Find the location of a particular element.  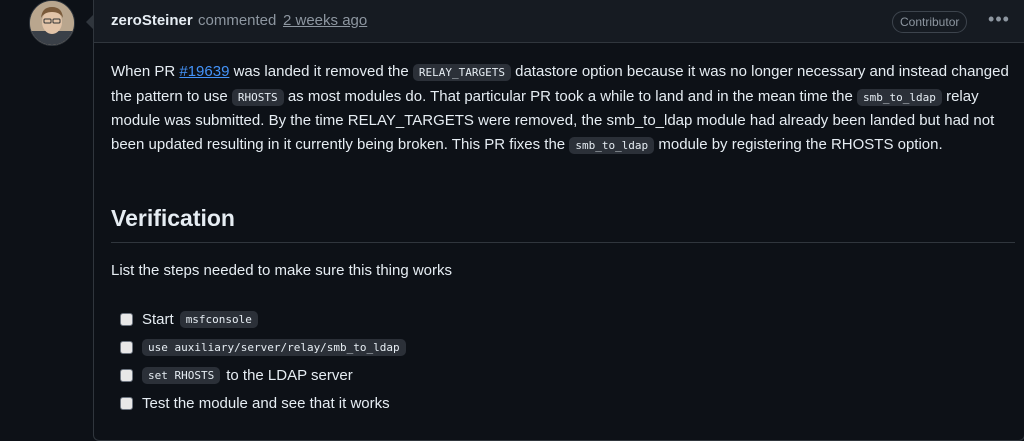

task-text: Test the module and see that it works is located at coordinates (266, 403).